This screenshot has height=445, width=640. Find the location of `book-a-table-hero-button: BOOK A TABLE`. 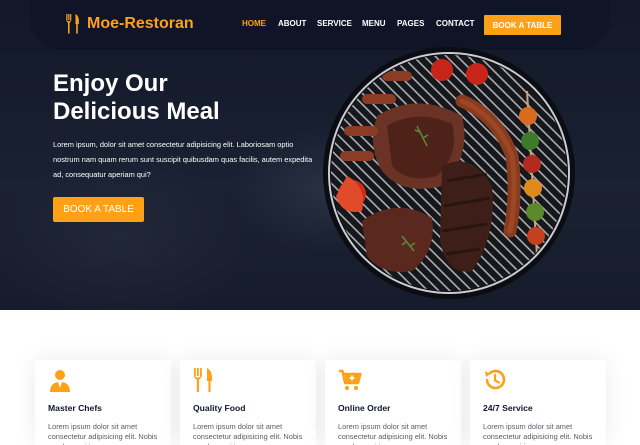

book-a-table-hero-button: BOOK A TABLE is located at coordinates (98, 209).